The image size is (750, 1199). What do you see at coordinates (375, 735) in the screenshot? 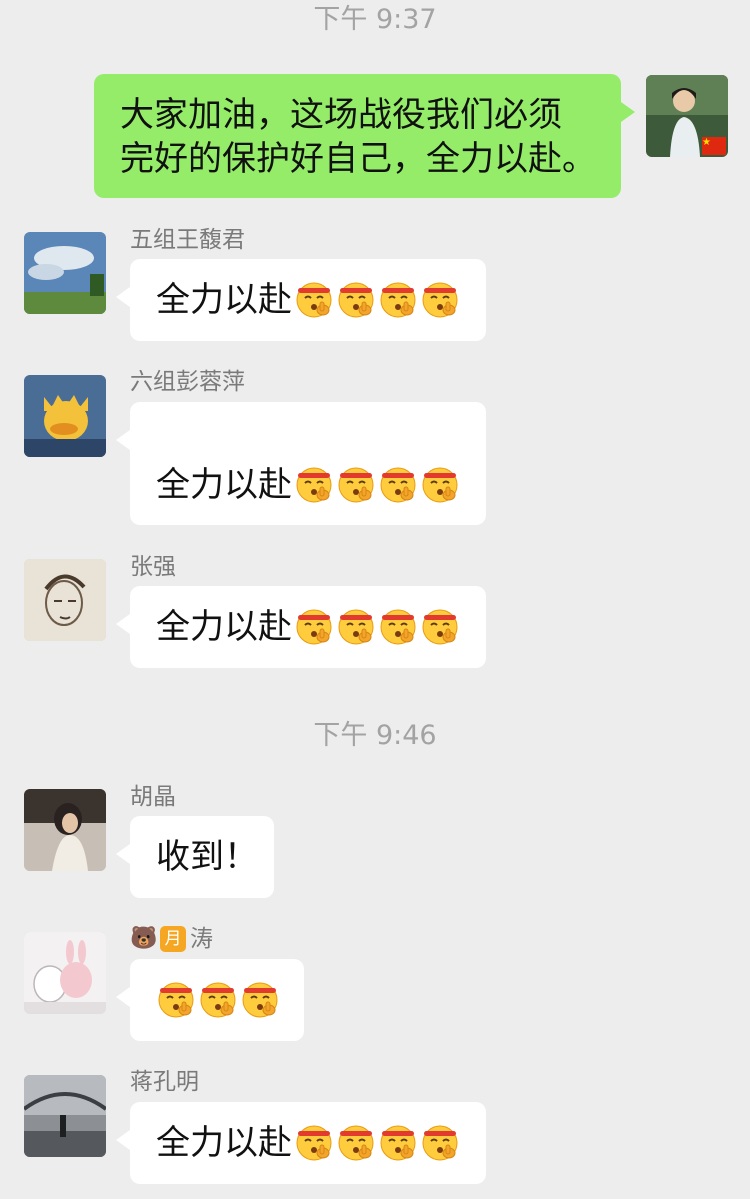
I see `timestamp: 下午 9:46` at bounding box center [375, 735].